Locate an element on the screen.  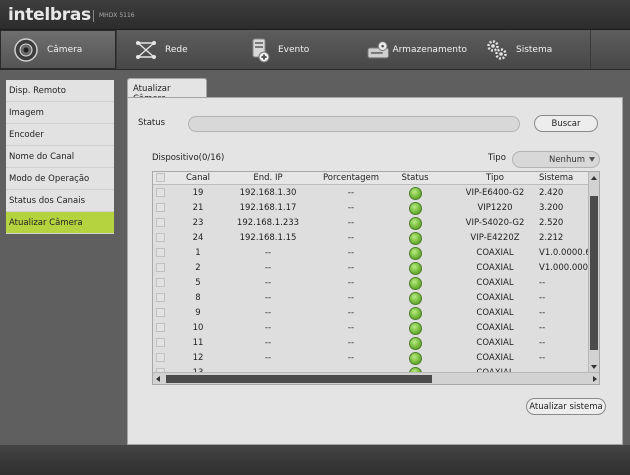
sidebar-item-remote-device: Disp. Remoto is located at coordinates (60, 91).